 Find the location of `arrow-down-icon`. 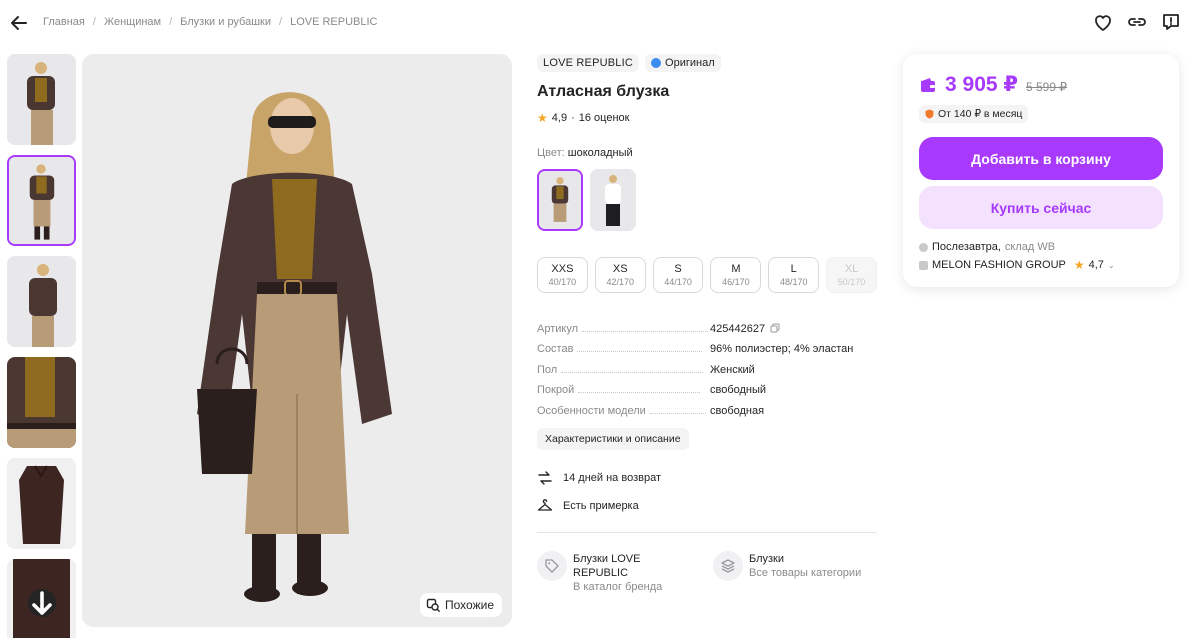

arrow-down-icon is located at coordinates (42, 603).